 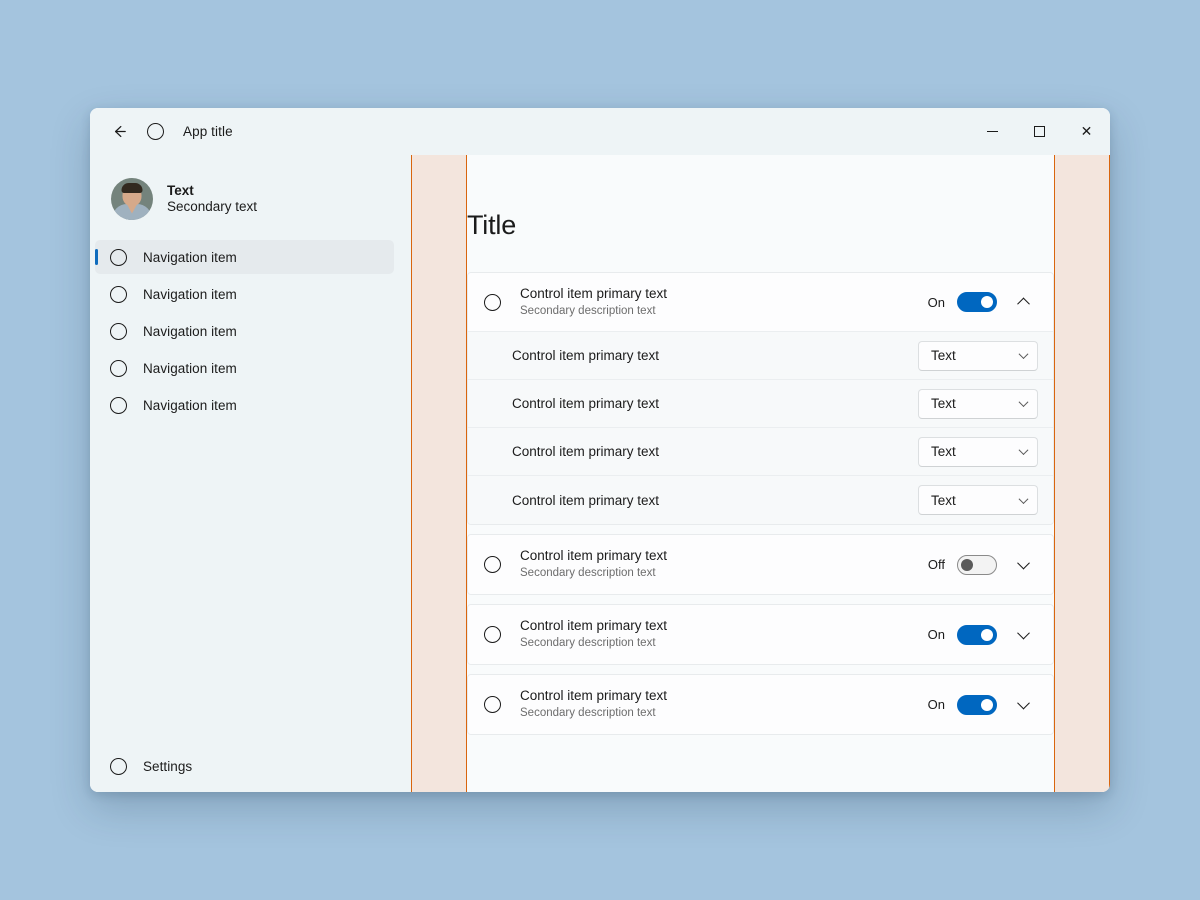 I want to click on app-icon-circle, so click(x=155, y=131).